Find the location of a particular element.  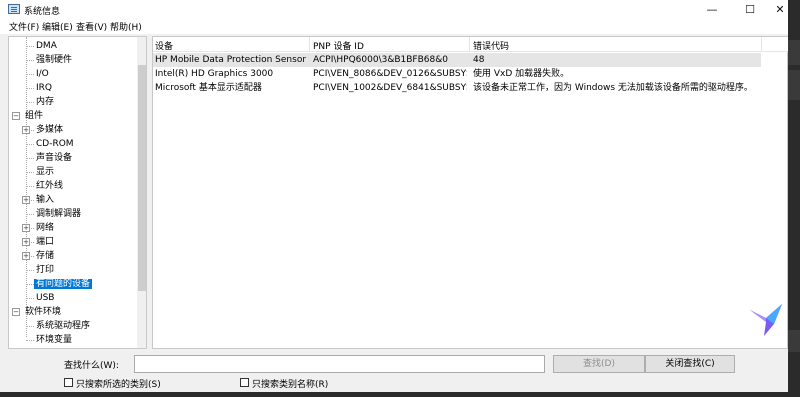

tree-item-label: 调制解调器 is located at coordinates (59, 214).